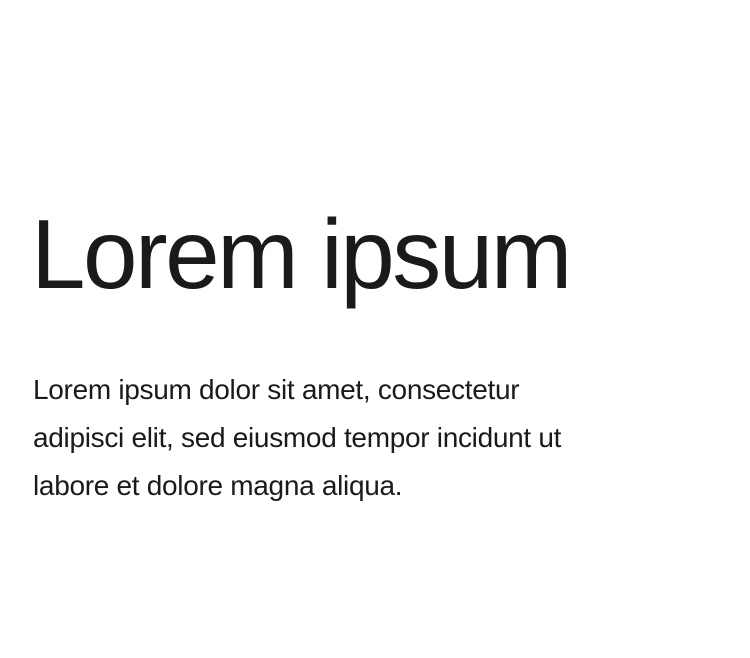 This screenshot has height=658, width=750. I want to click on paragraph-line: labore et dolore magna aliqua., so click(218, 485).